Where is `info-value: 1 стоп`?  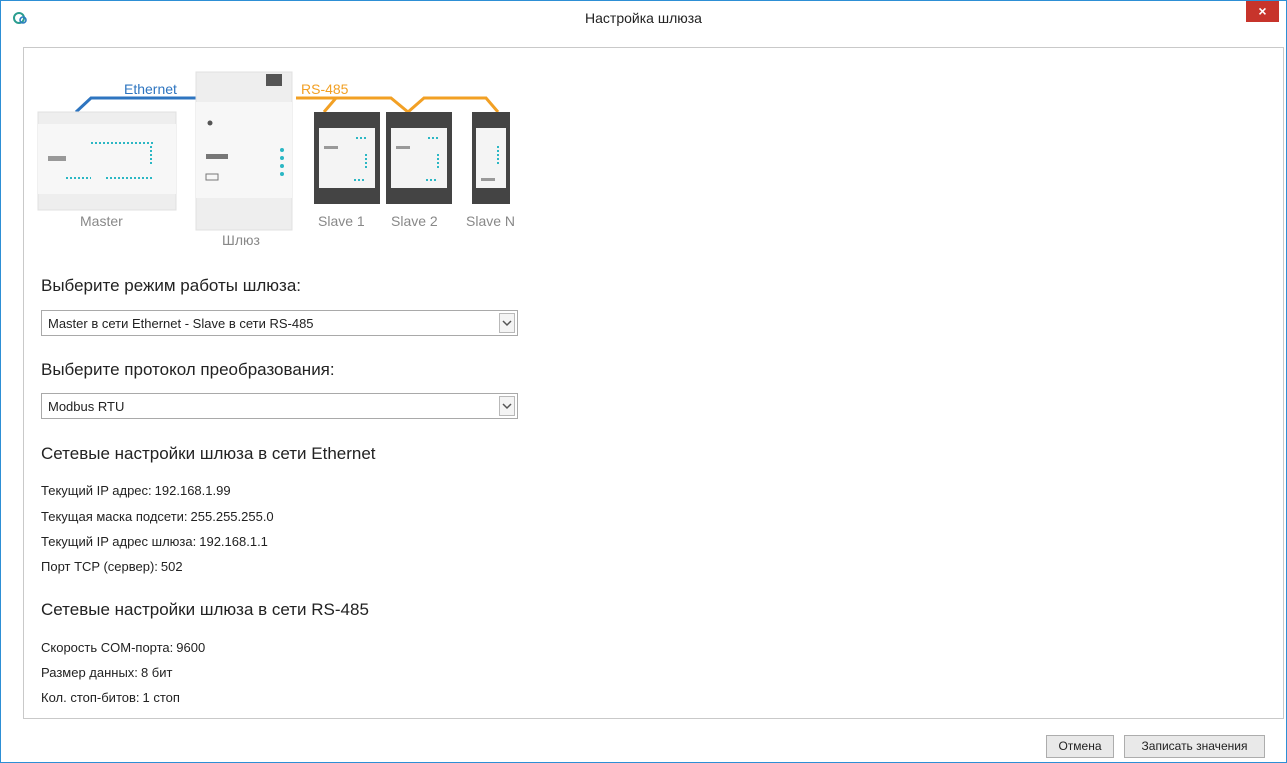 info-value: 1 стоп is located at coordinates (161, 697).